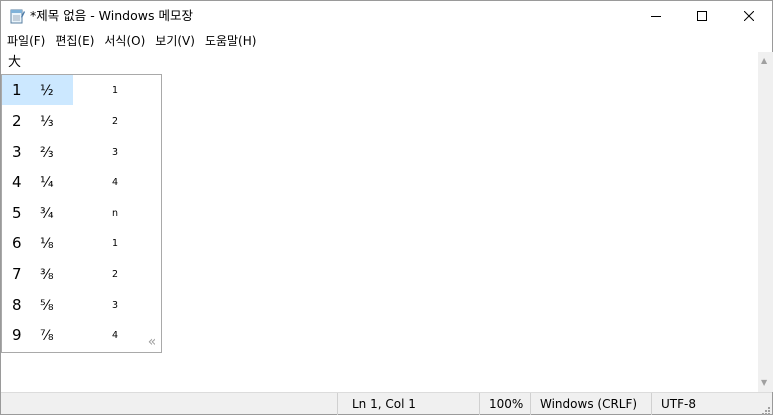 The image size is (773, 415). I want to click on candidate-number: 7, so click(17, 274).